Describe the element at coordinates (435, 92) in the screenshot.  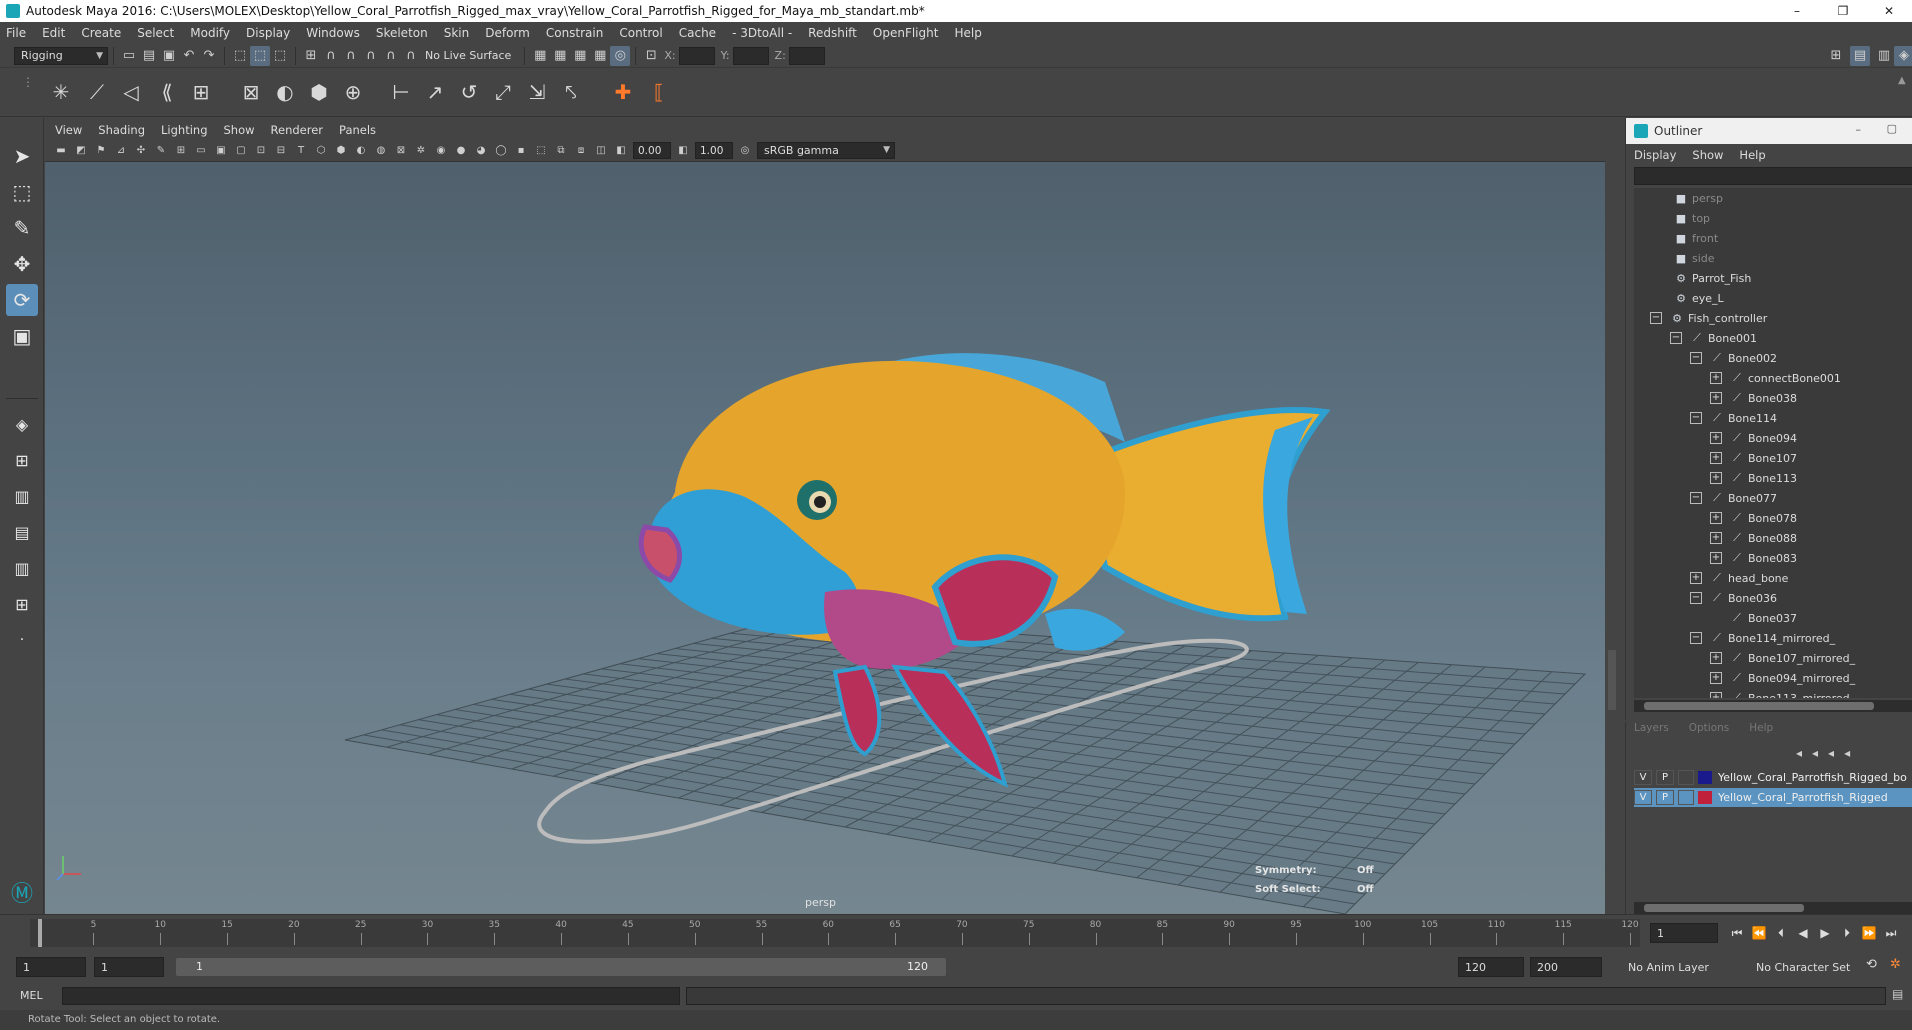
I see `aim-constraint-icon: ↗` at that location.